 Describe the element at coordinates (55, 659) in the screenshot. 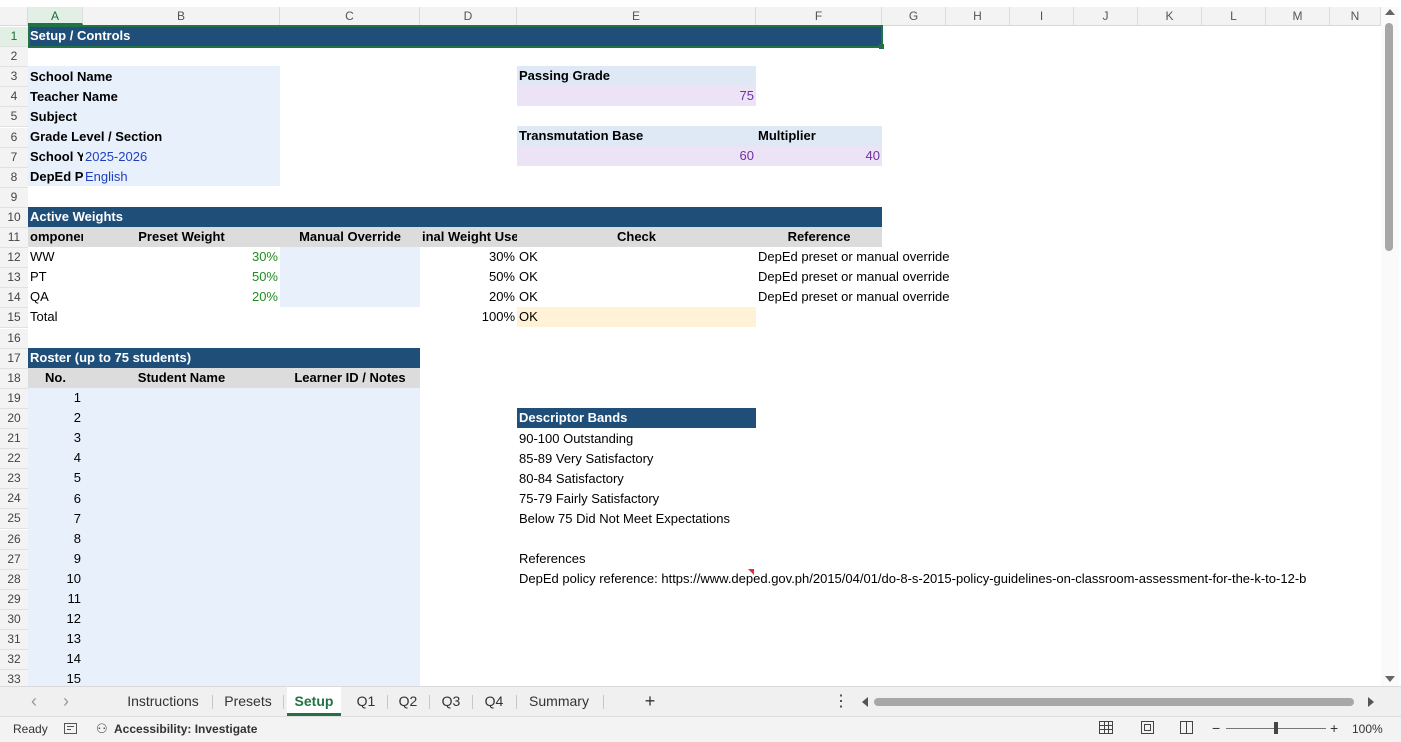

I see `roster-number: 14` at that location.